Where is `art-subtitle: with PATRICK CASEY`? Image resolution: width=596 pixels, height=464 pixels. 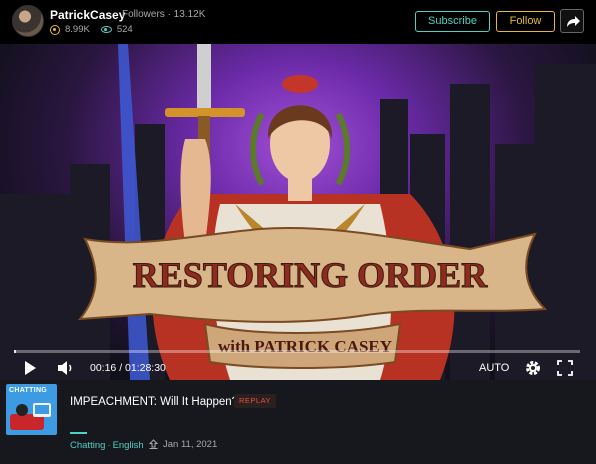
art-subtitle: with PATRICK CASEY is located at coordinates (305, 346).